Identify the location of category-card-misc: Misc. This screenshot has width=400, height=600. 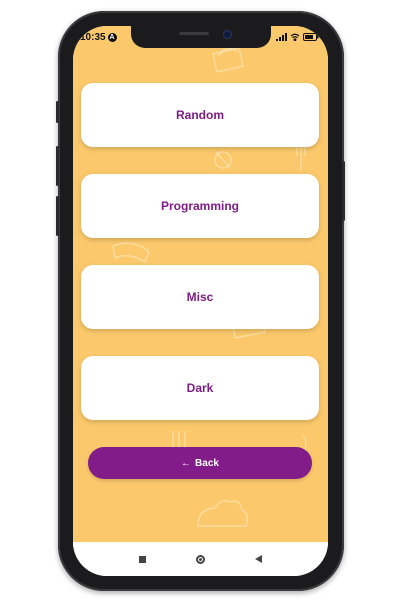
(200, 297).